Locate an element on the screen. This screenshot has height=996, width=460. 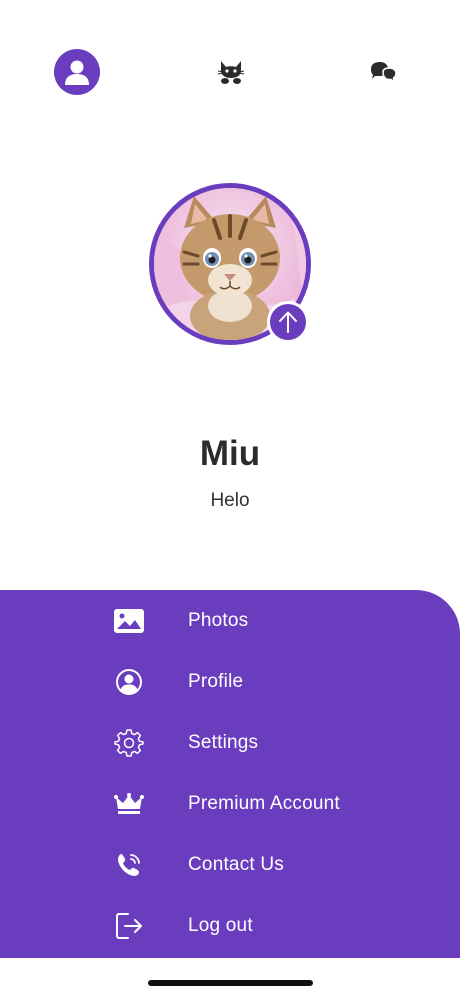
upload-avatar-button is located at coordinates (288, 322).